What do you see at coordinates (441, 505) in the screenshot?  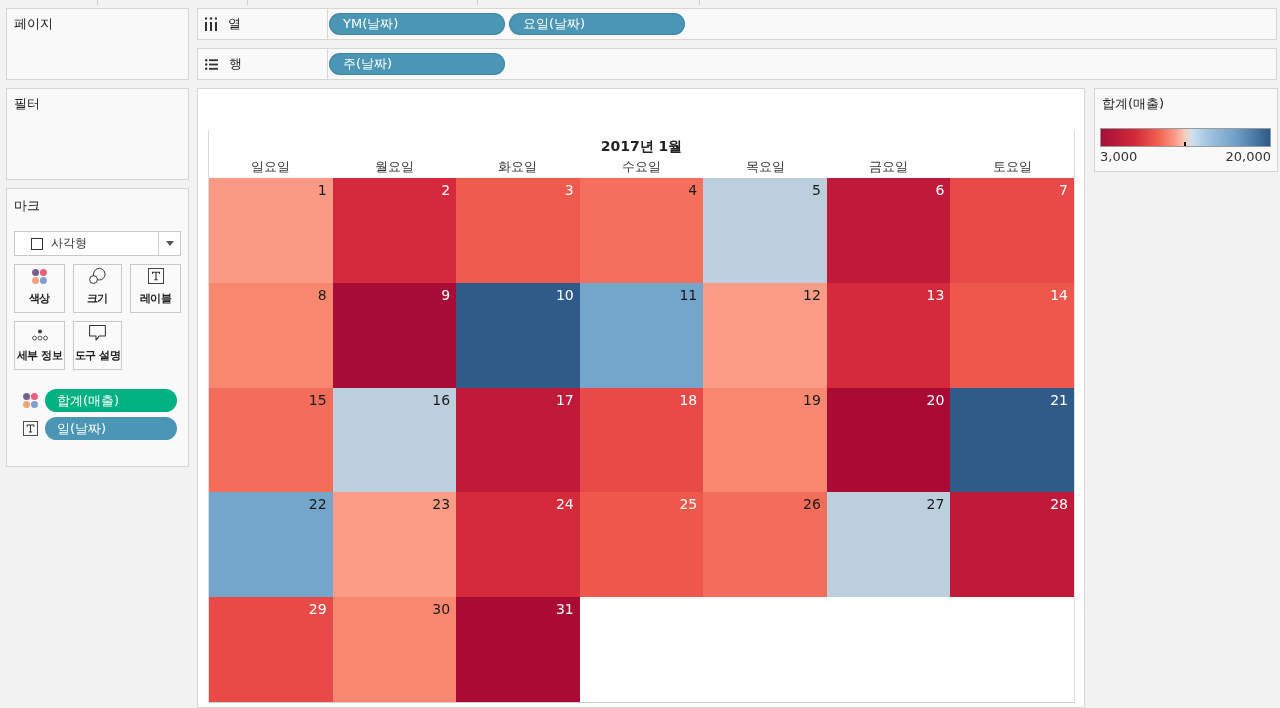 I see `day-number: 23` at bounding box center [441, 505].